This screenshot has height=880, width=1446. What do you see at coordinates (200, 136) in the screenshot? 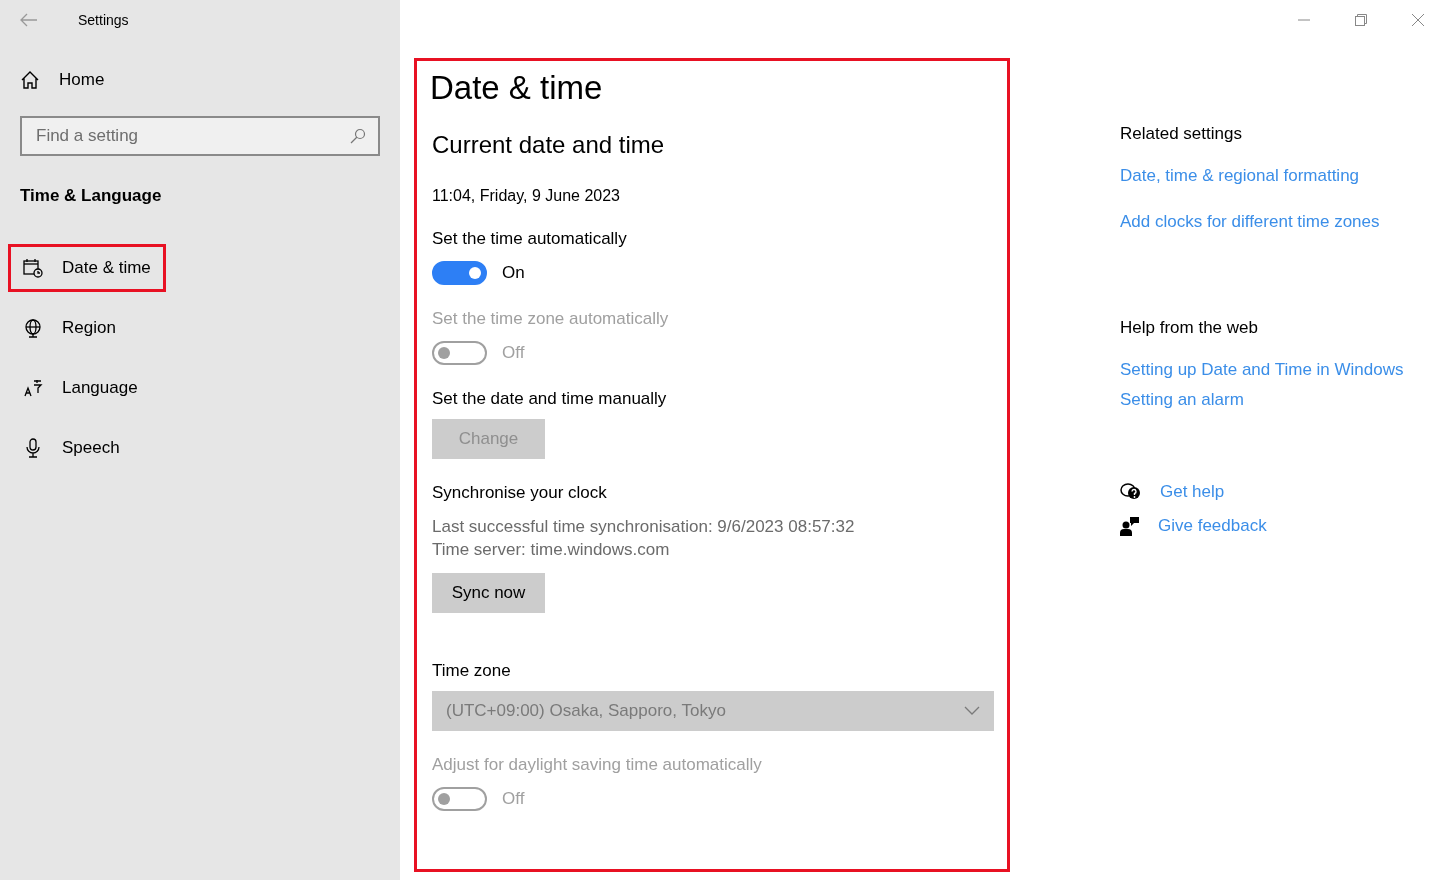
I see `search-field: Find a setting` at bounding box center [200, 136].